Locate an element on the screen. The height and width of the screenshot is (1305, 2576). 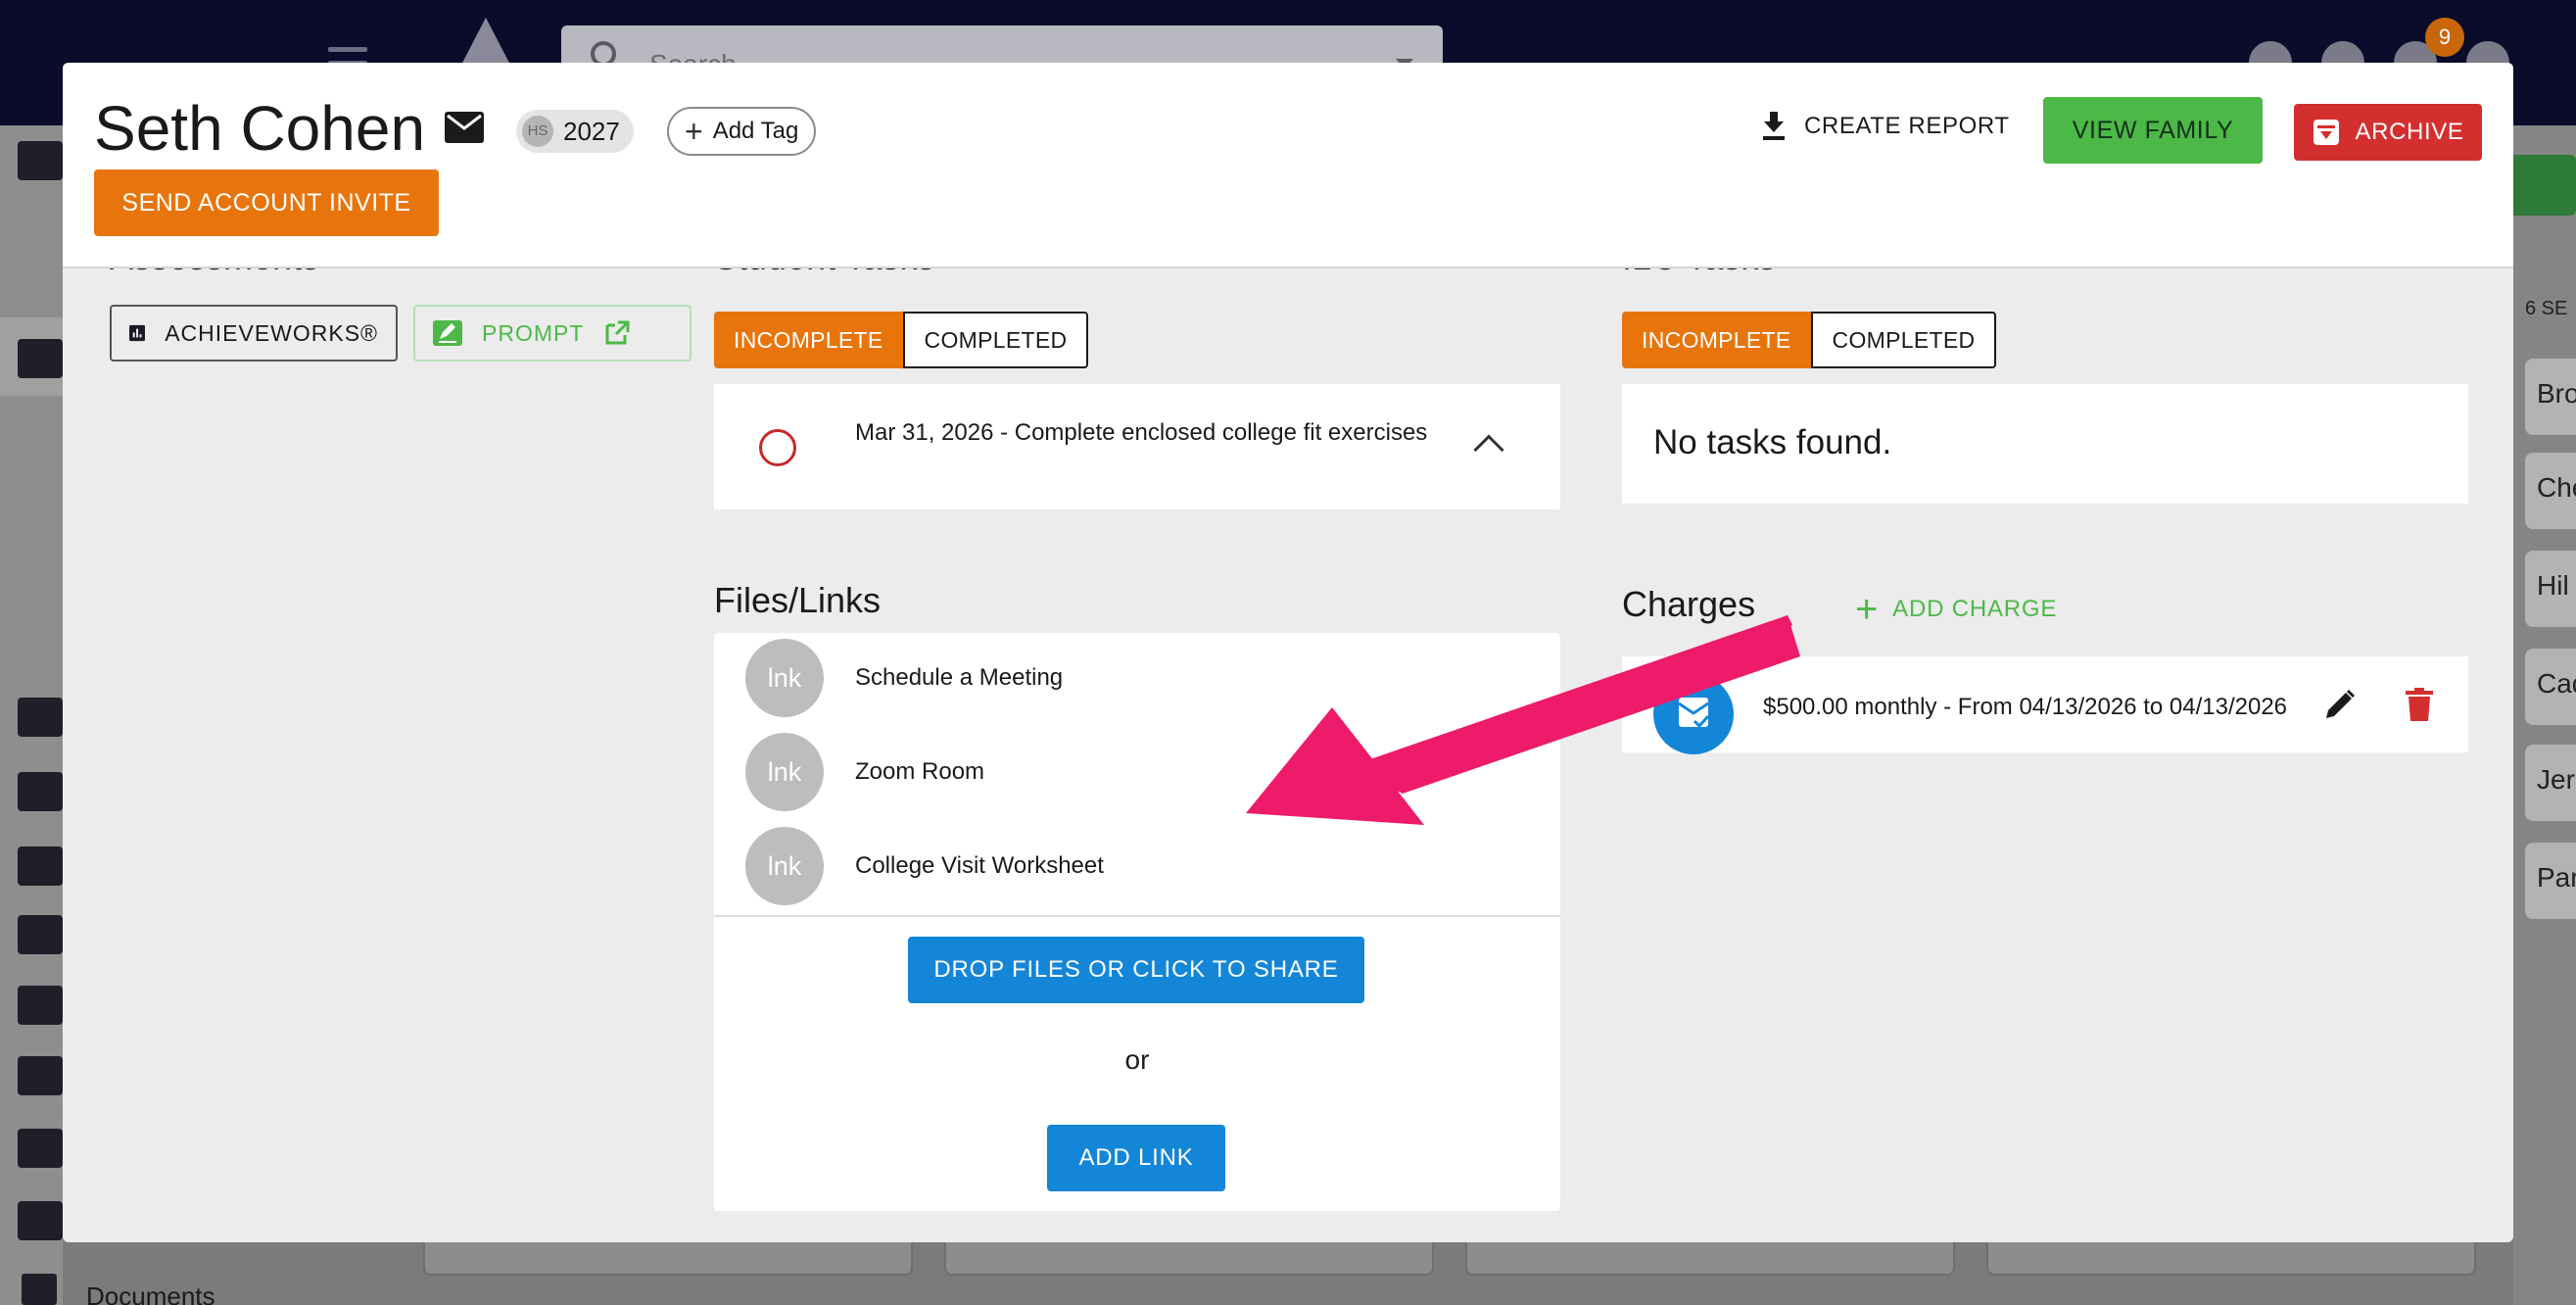
mail-icon is located at coordinates (465, 130).